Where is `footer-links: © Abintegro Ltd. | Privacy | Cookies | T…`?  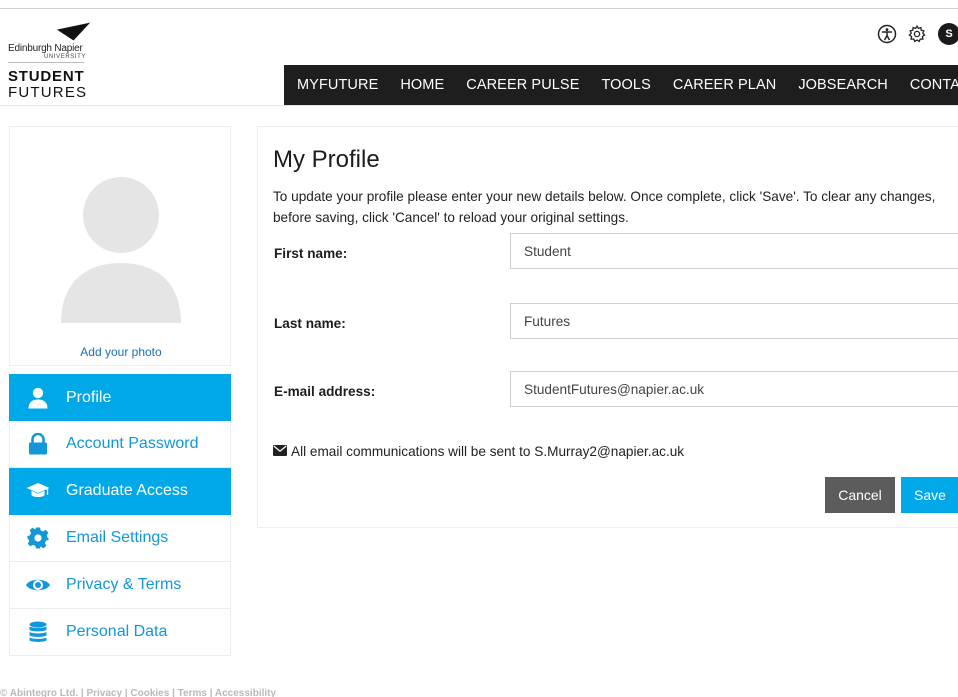
footer-links: © Abintegro Ltd. | Privacy | Cookies | T… is located at coordinates (138, 692).